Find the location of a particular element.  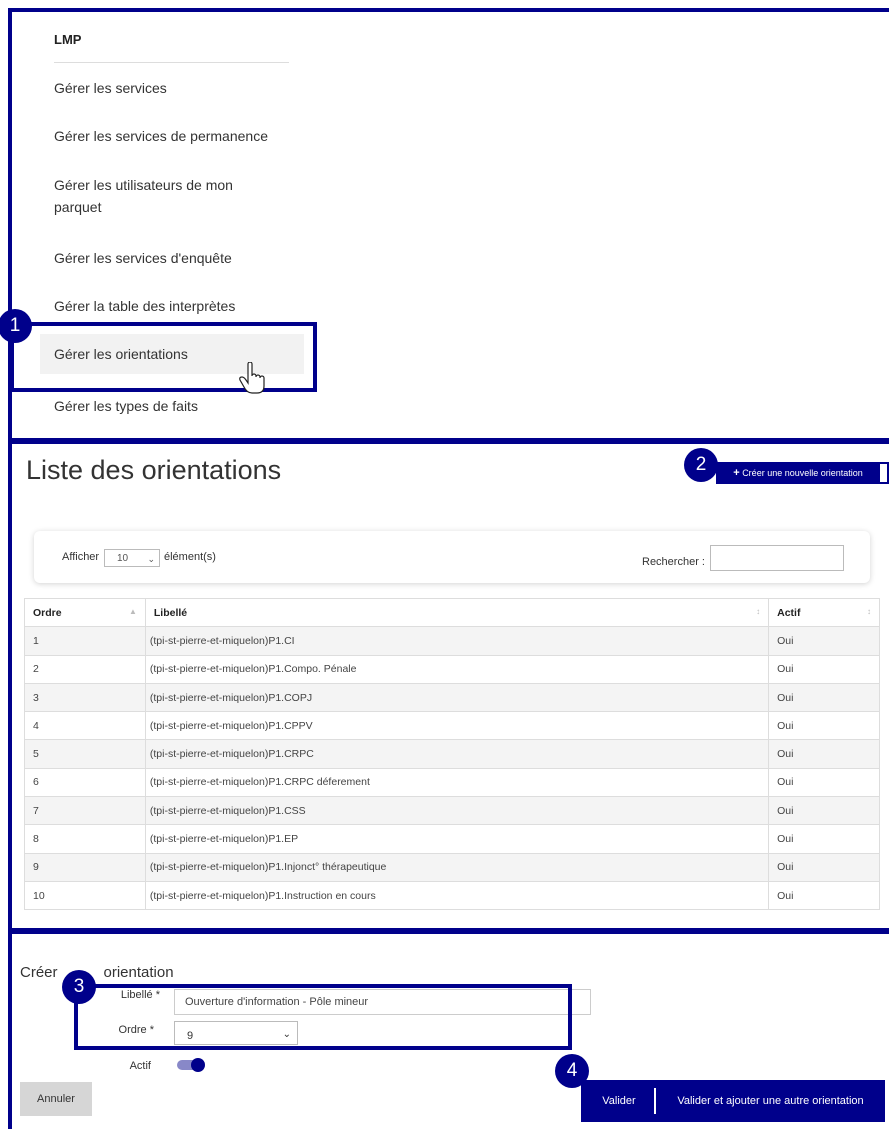

cell-ordre: 10 is located at coordinates (85, 895).